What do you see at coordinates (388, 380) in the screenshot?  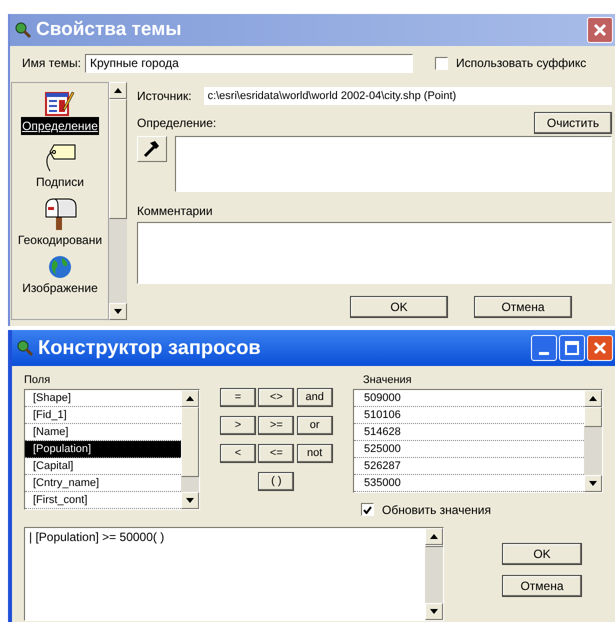 I see `values-label: Значения` at bounding box center [388, 380].